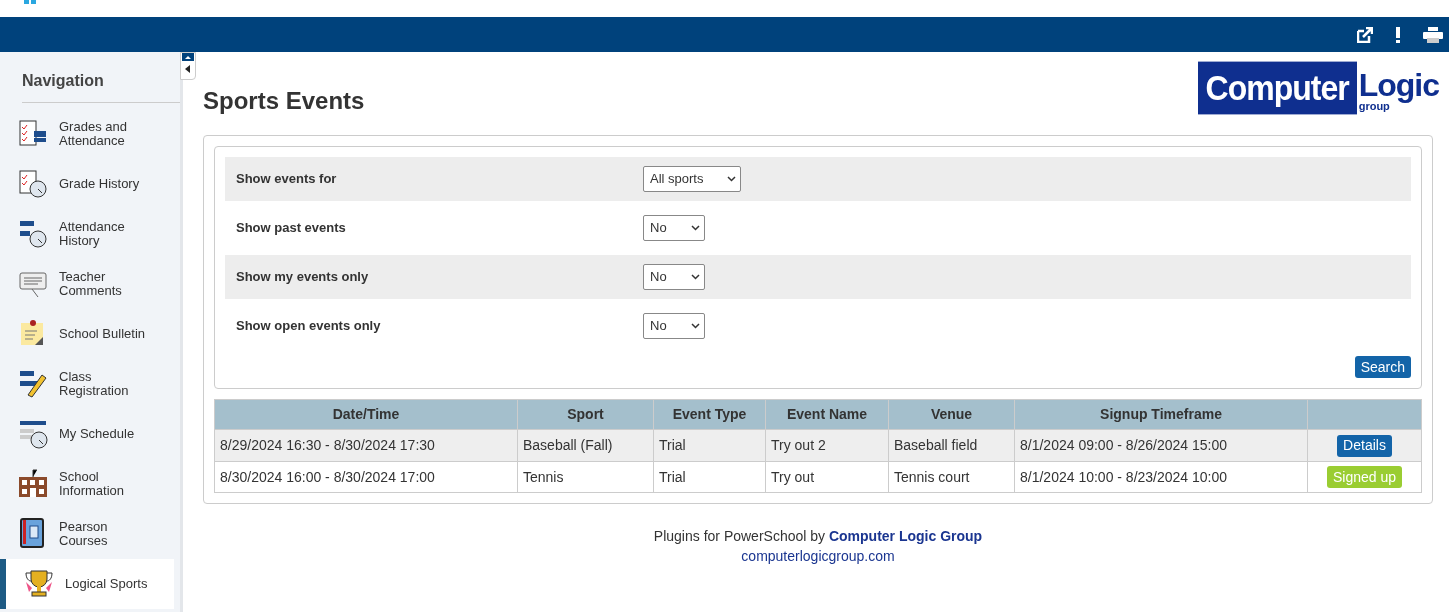 This screenshot has width=1449, height=612. I want to click on column-header: Sport, so click(585, 414).